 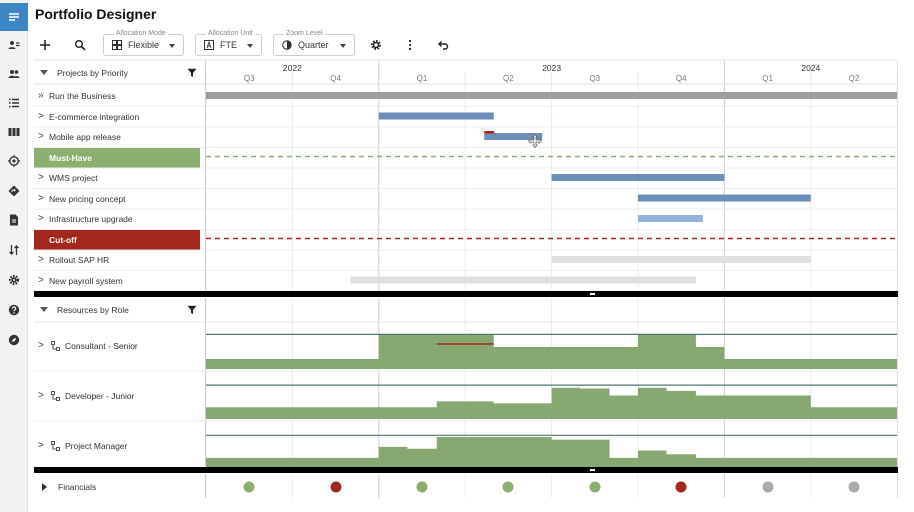 What do you see at coordinates (119, 487) in the screenshot?
I see `financials-row: Financials` at bounding box center [119, 487].